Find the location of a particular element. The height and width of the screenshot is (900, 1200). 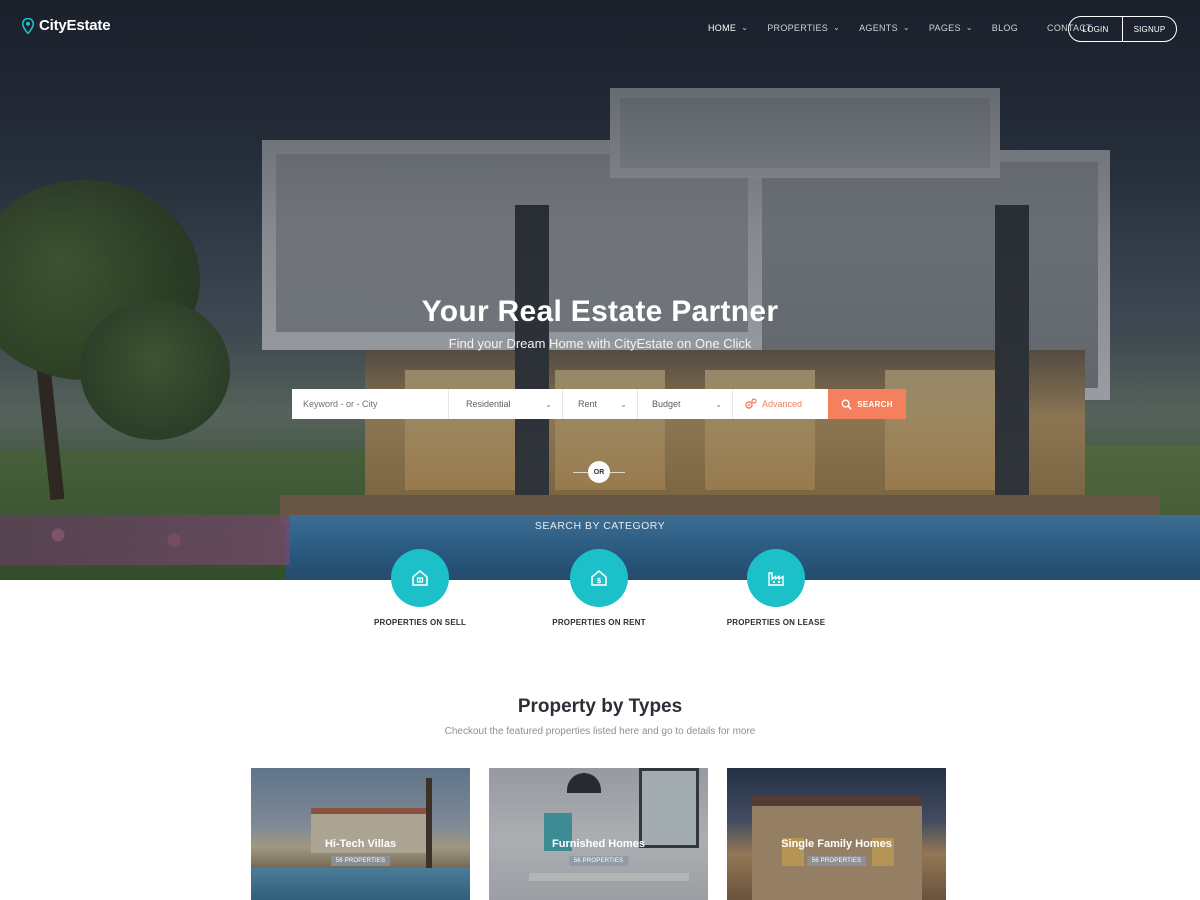

advanced-label: Advanced is located at coordinates (782, 404).